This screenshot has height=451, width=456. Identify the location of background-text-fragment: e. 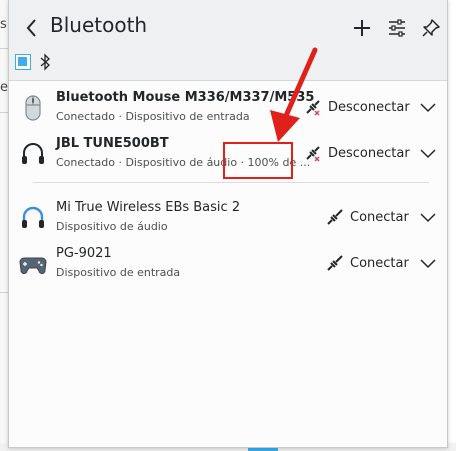
(4, 87).